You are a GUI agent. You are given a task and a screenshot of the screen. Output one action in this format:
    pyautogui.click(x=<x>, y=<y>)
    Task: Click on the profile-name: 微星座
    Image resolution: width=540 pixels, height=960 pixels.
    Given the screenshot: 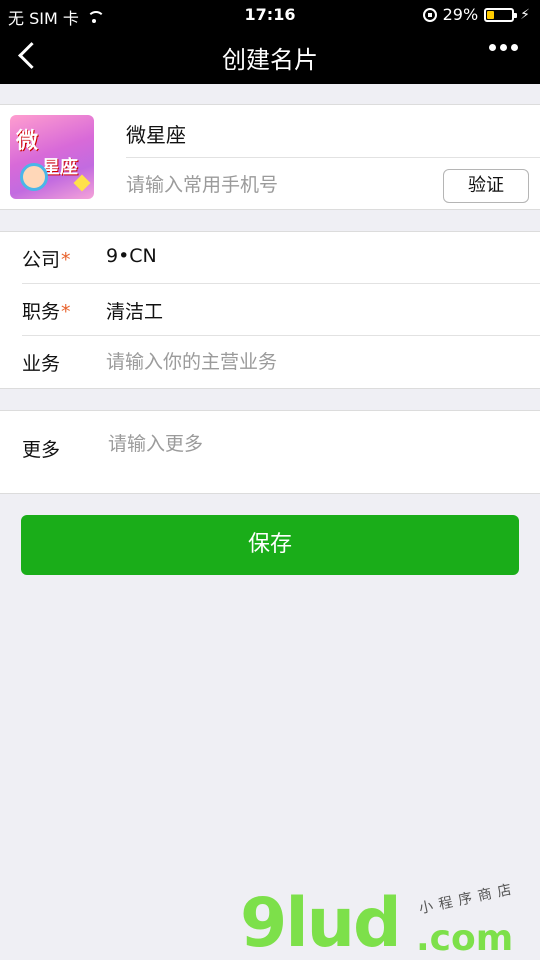 What is the action you would take?
    pyautogui.click(x=156, y=135)
    